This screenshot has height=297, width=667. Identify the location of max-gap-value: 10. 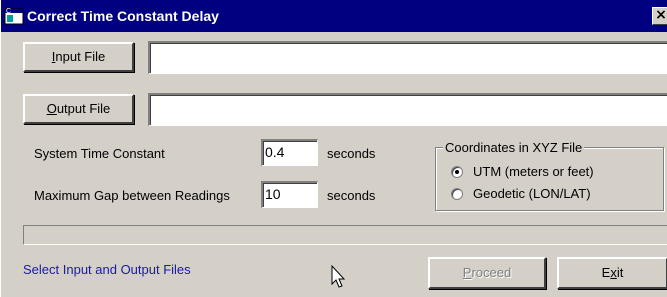
(273, 194).